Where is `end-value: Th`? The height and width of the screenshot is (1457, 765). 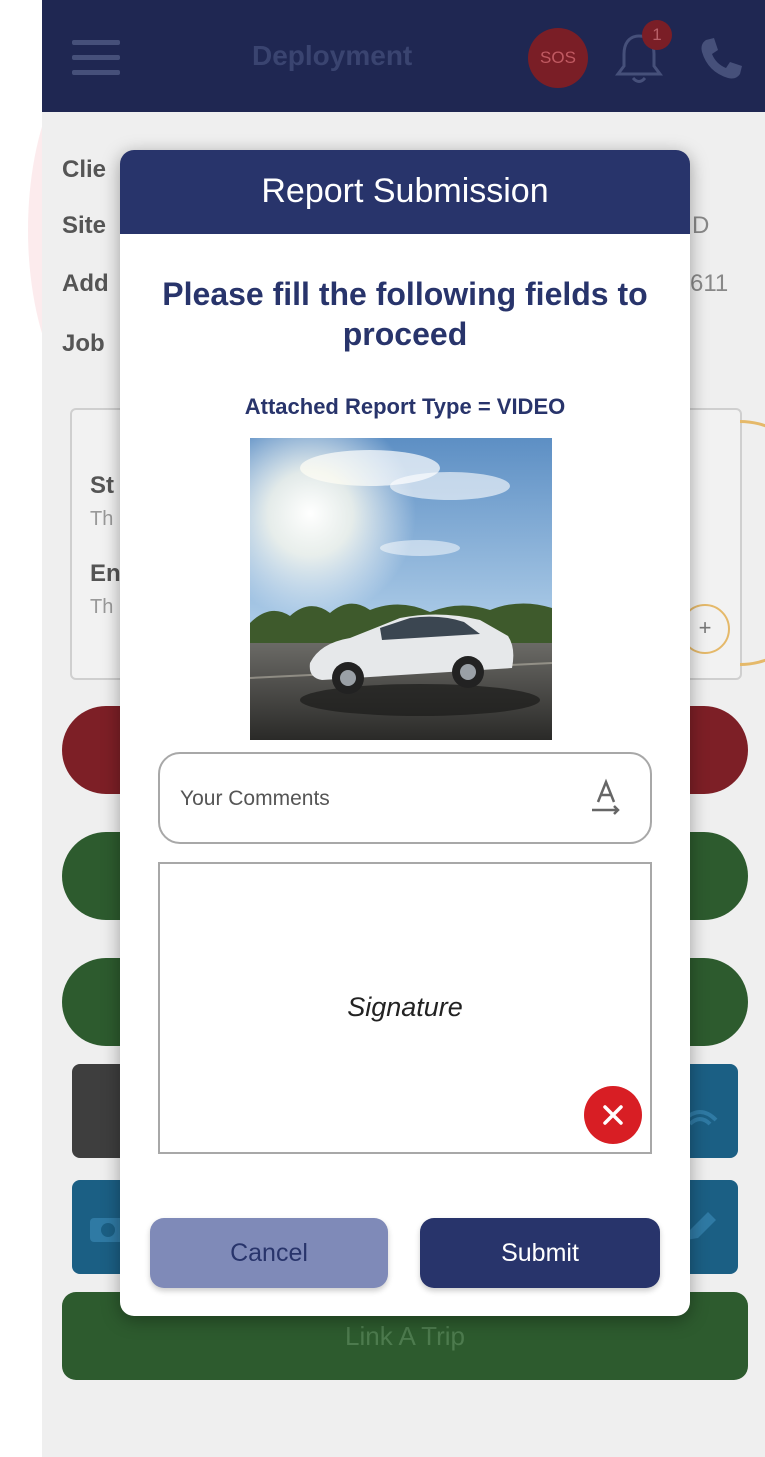
end-value: Th is located at coordinates (102, 607).